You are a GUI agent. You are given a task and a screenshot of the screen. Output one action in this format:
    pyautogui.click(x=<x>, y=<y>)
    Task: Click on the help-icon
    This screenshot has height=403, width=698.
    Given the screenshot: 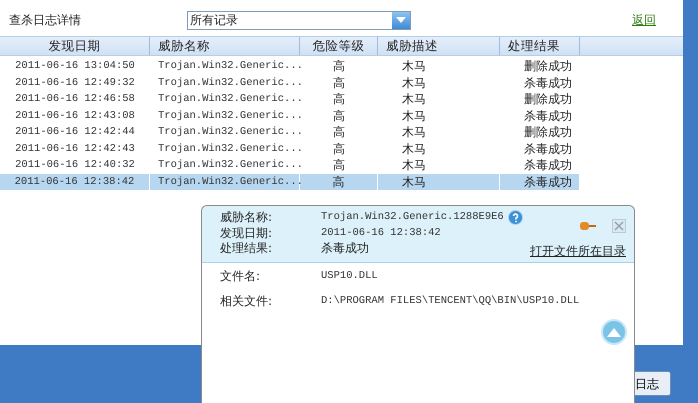 What is the action you would take?
    pyautogui.click(x=515, y=218)
    